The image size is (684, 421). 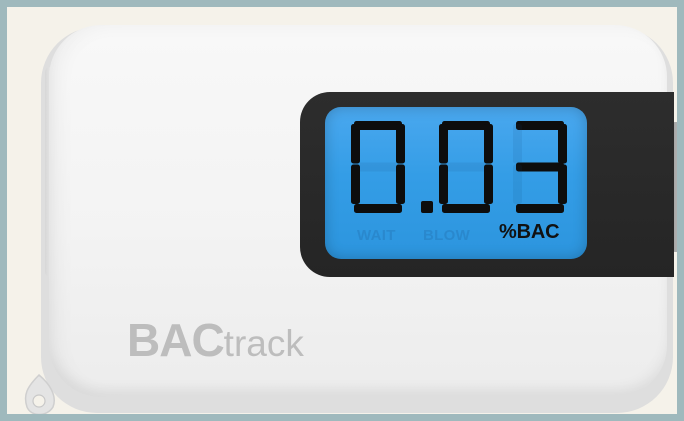 I want to click on blow-indicator: BLOW, so click(x=447, y=235).